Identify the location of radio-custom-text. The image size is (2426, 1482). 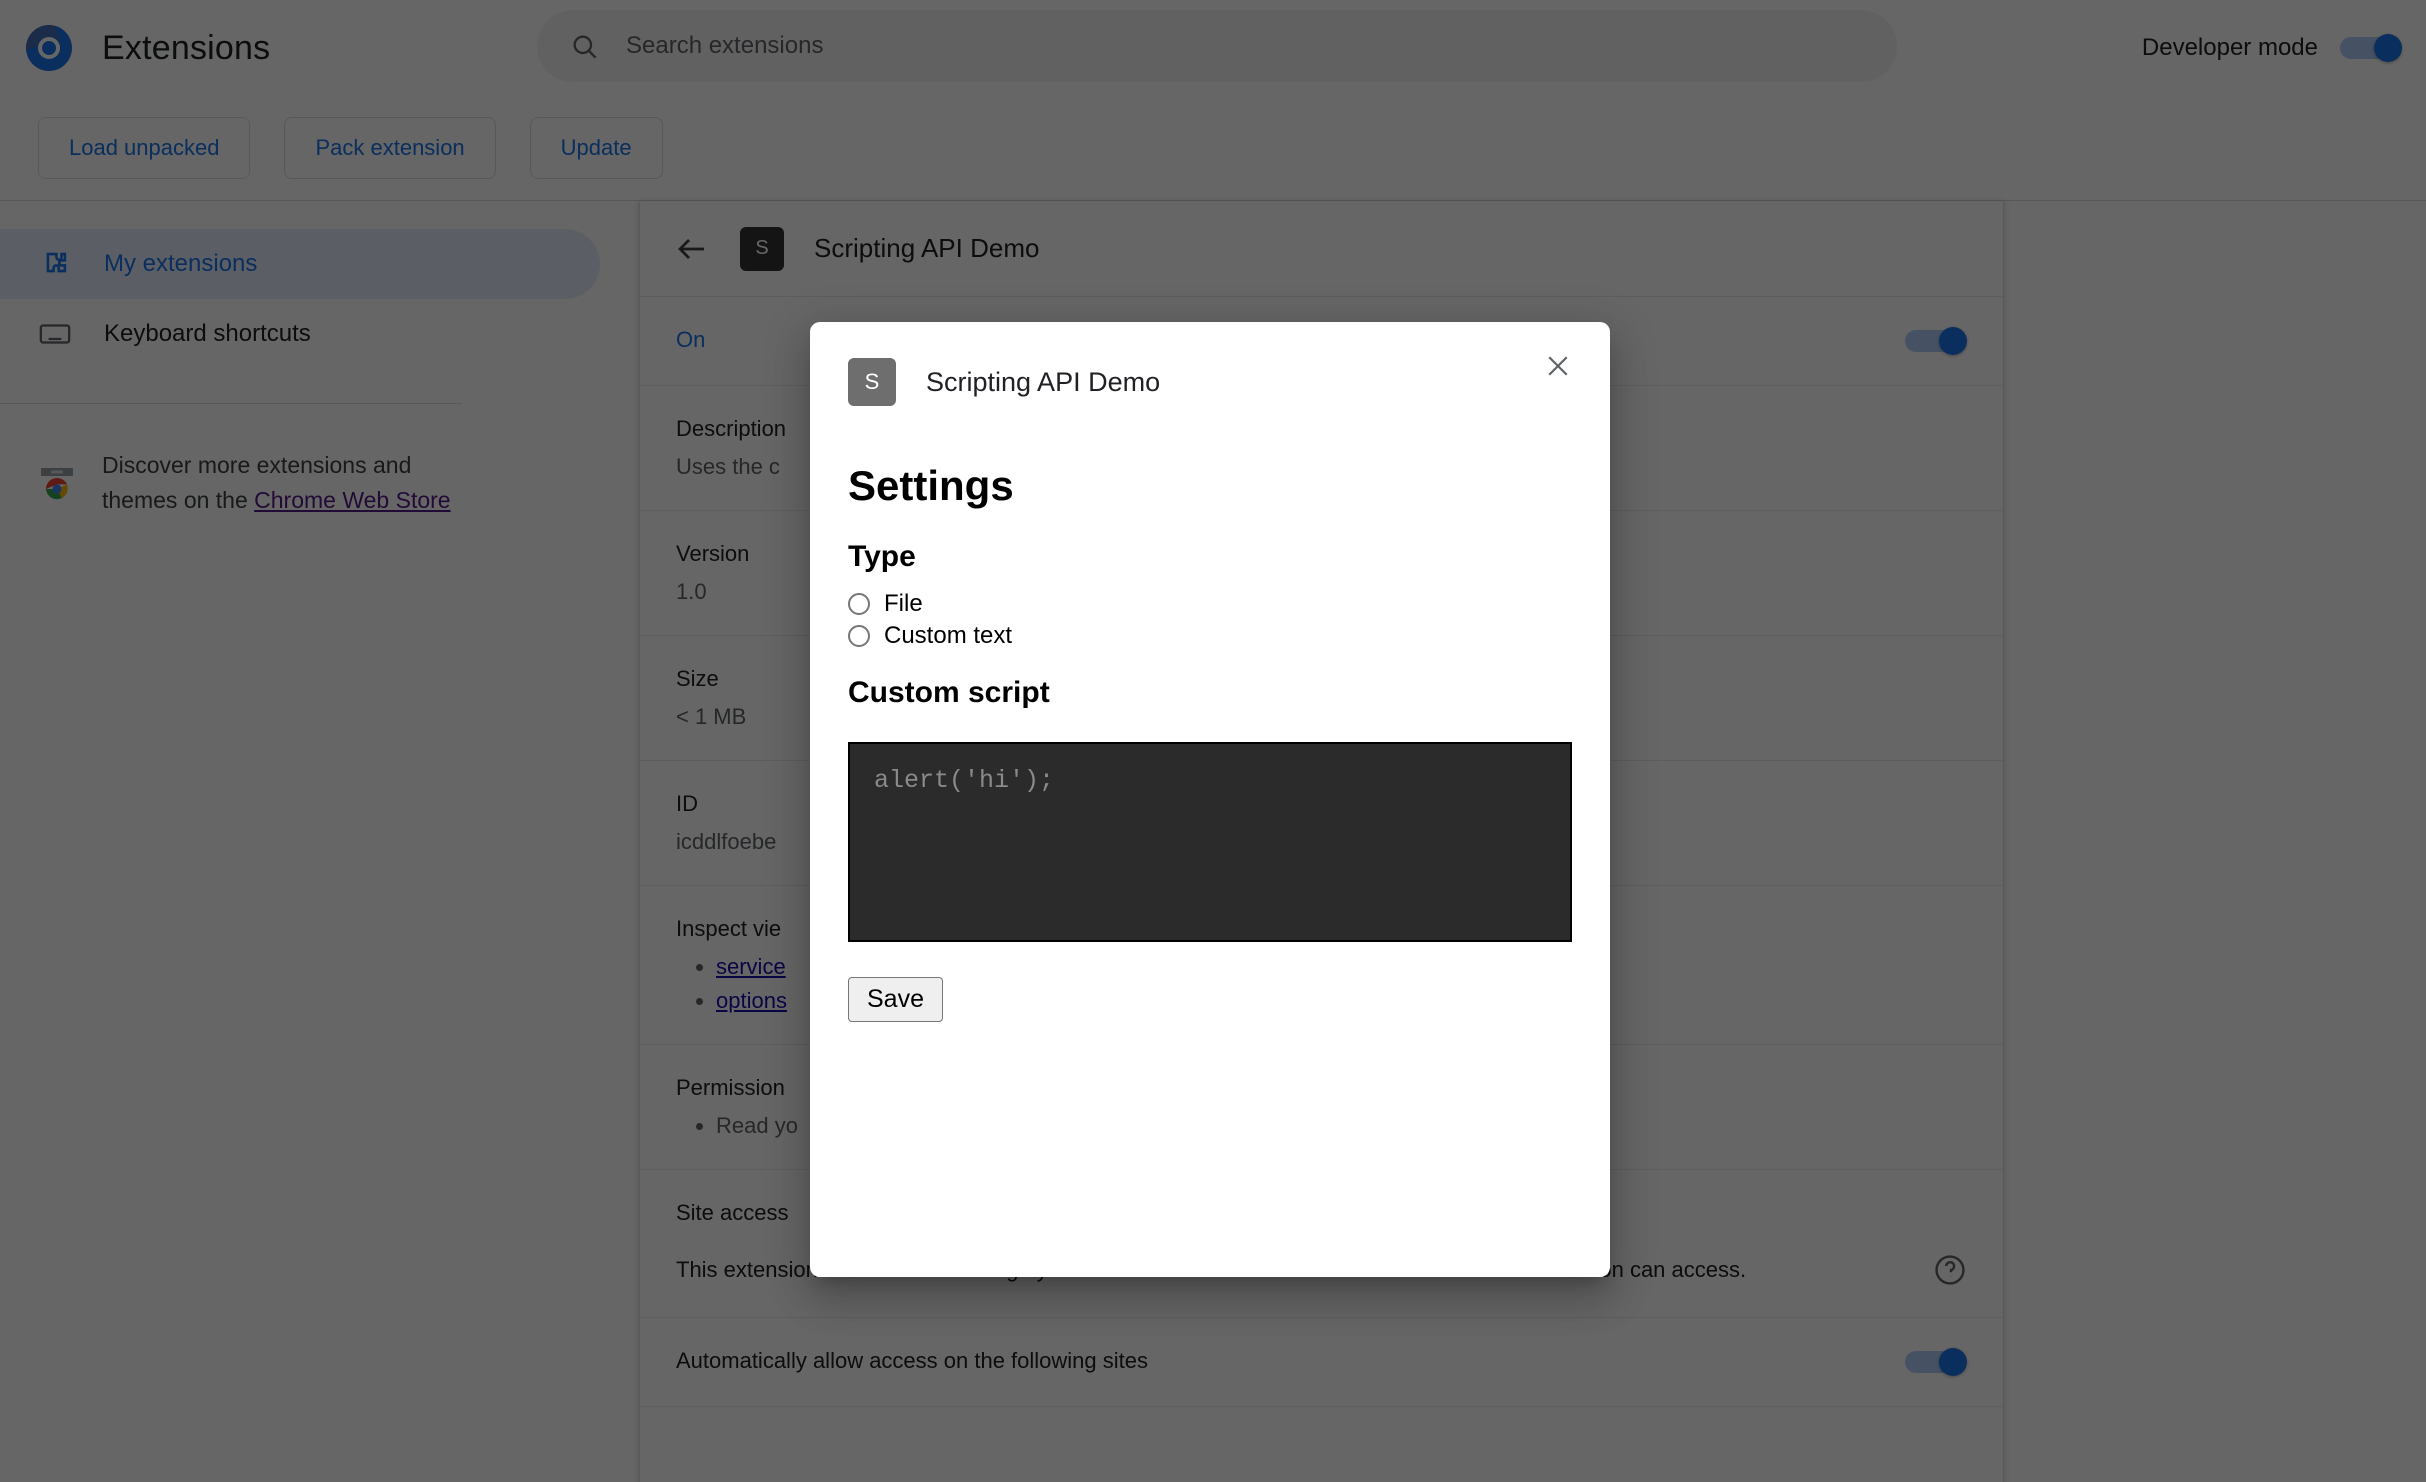
(859, 636).